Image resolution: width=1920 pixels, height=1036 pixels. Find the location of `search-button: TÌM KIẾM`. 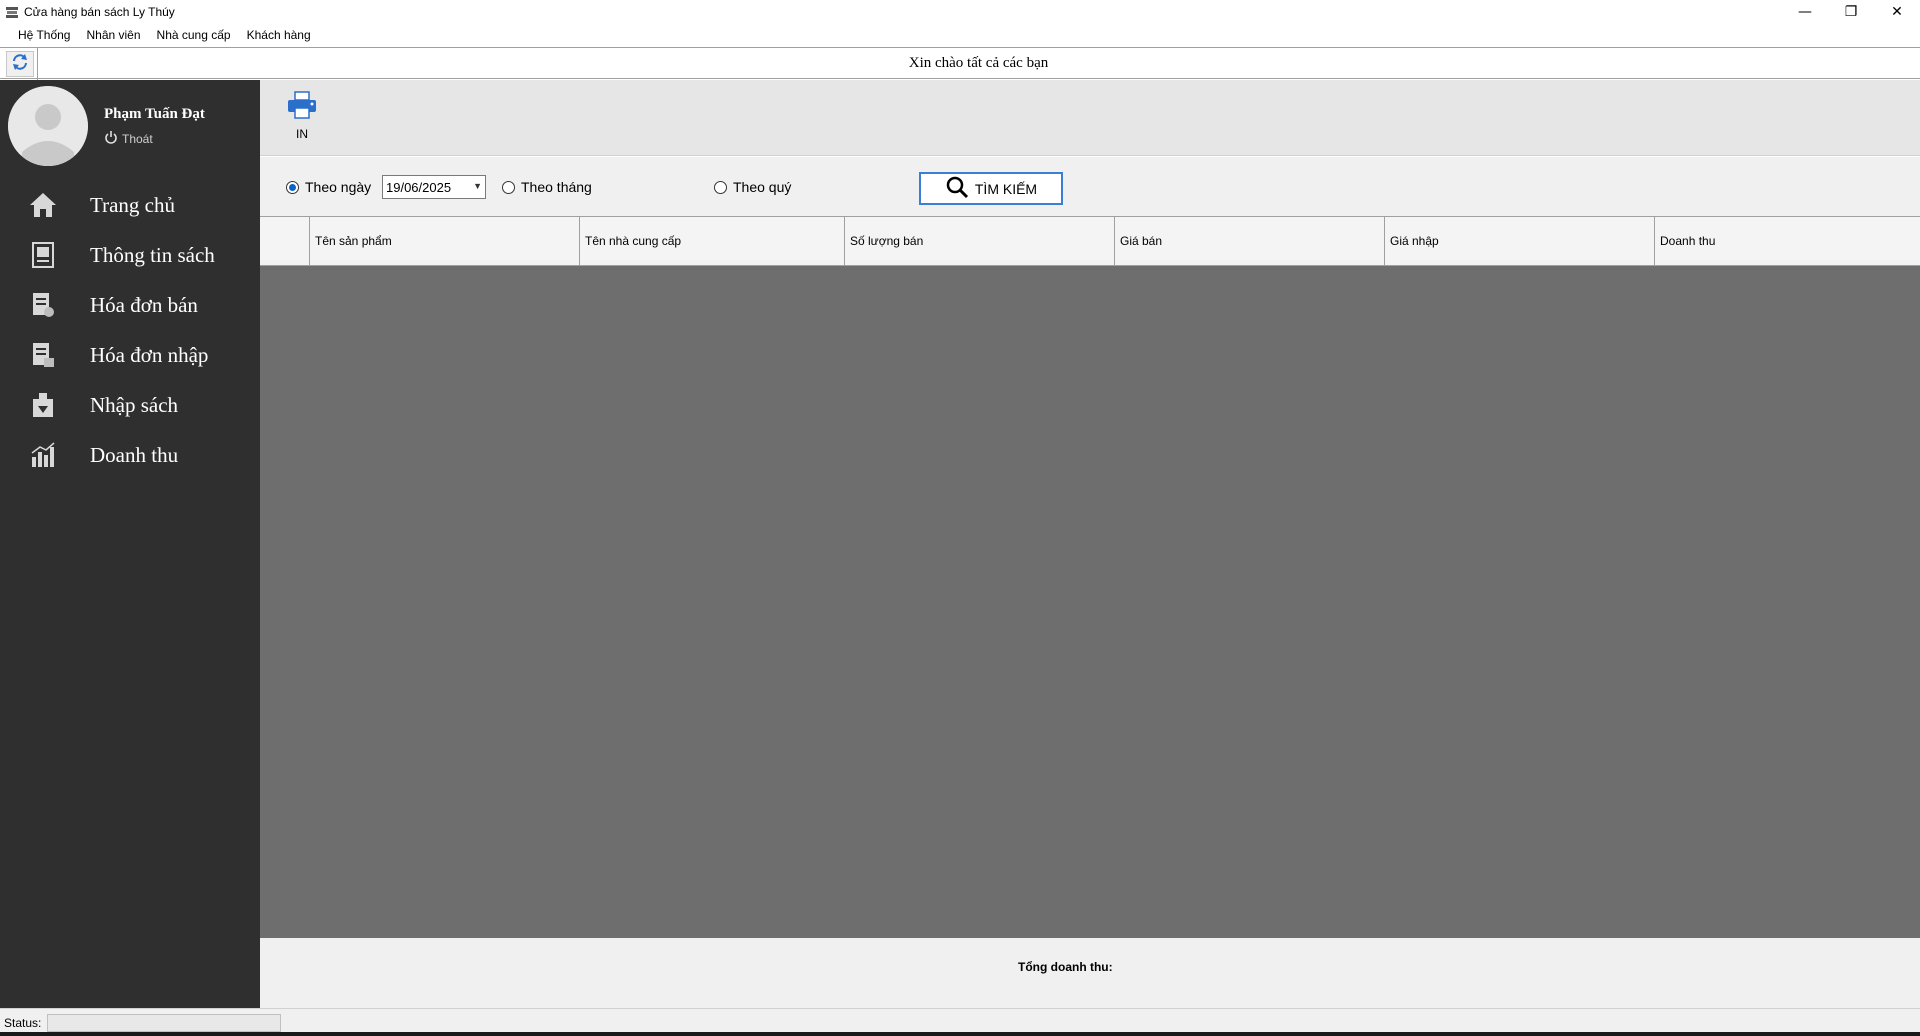

search-button: TÌM KIẾM is located at coordinates (991, 188).